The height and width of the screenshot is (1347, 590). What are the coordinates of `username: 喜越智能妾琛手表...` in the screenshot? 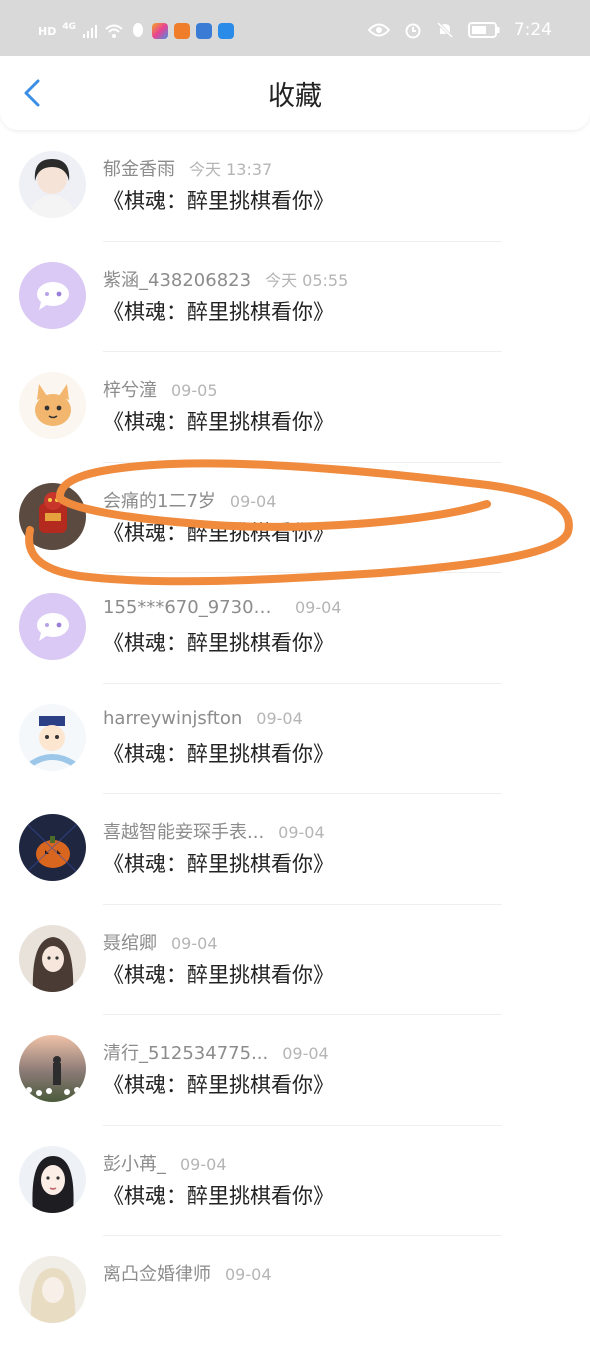 It's located at (184, 832).